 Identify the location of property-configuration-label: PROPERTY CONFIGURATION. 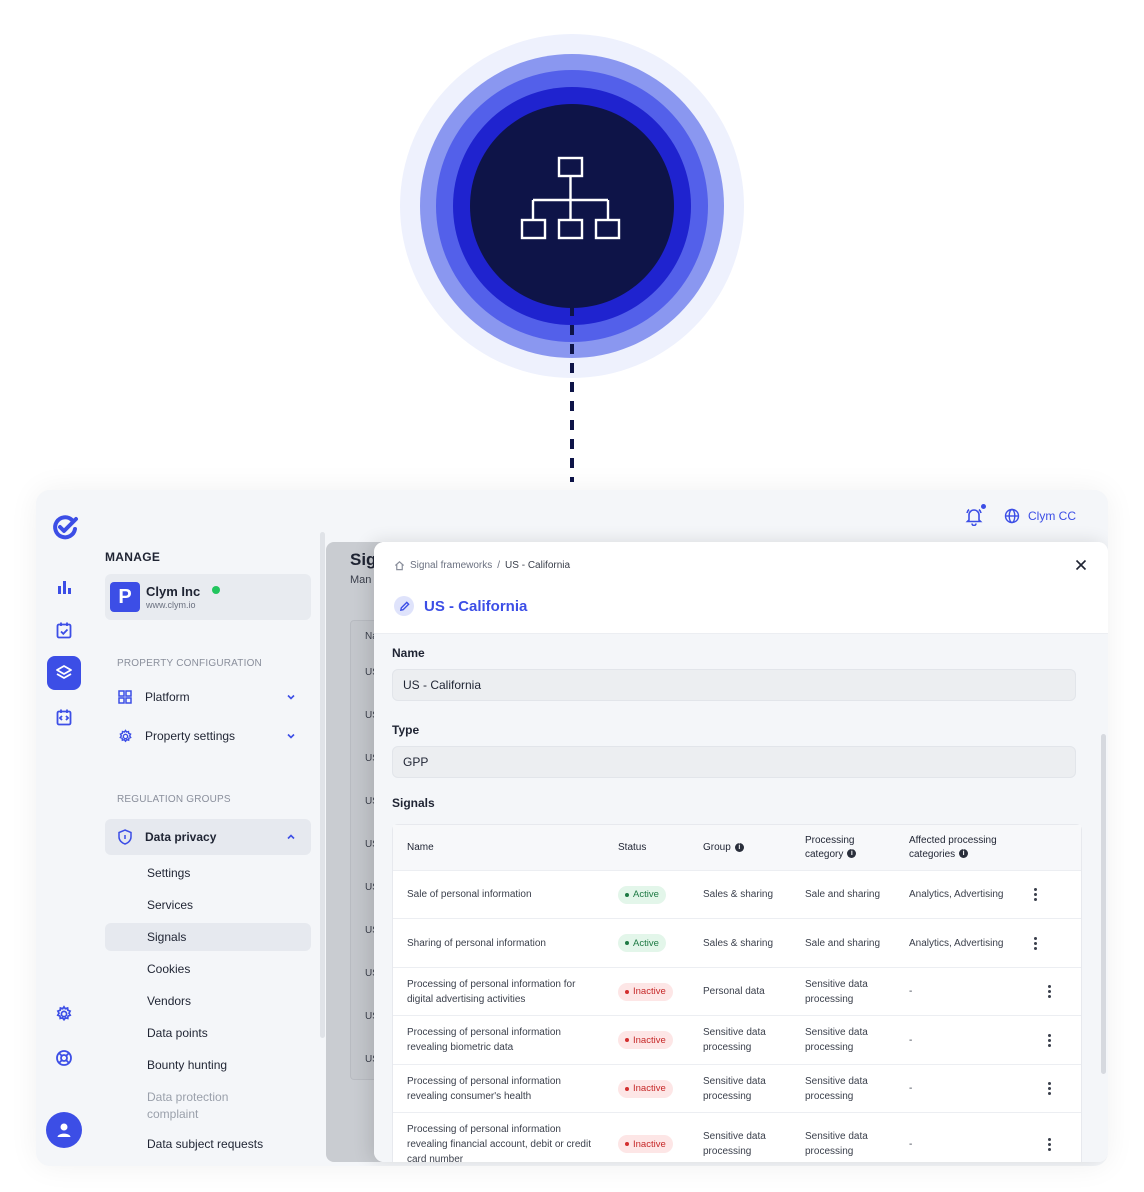
(189, 663).